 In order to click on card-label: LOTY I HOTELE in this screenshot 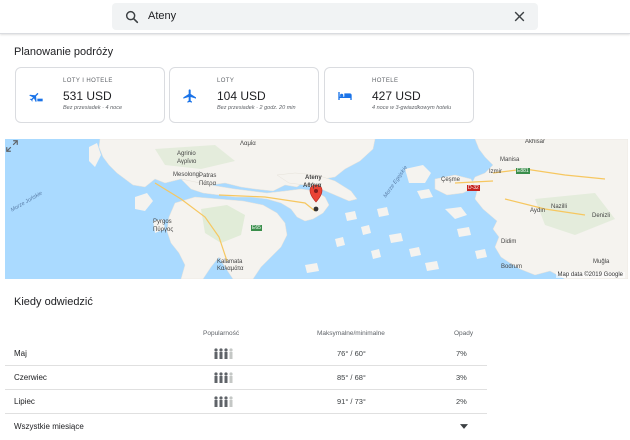, I will do `click(88, 81)`.